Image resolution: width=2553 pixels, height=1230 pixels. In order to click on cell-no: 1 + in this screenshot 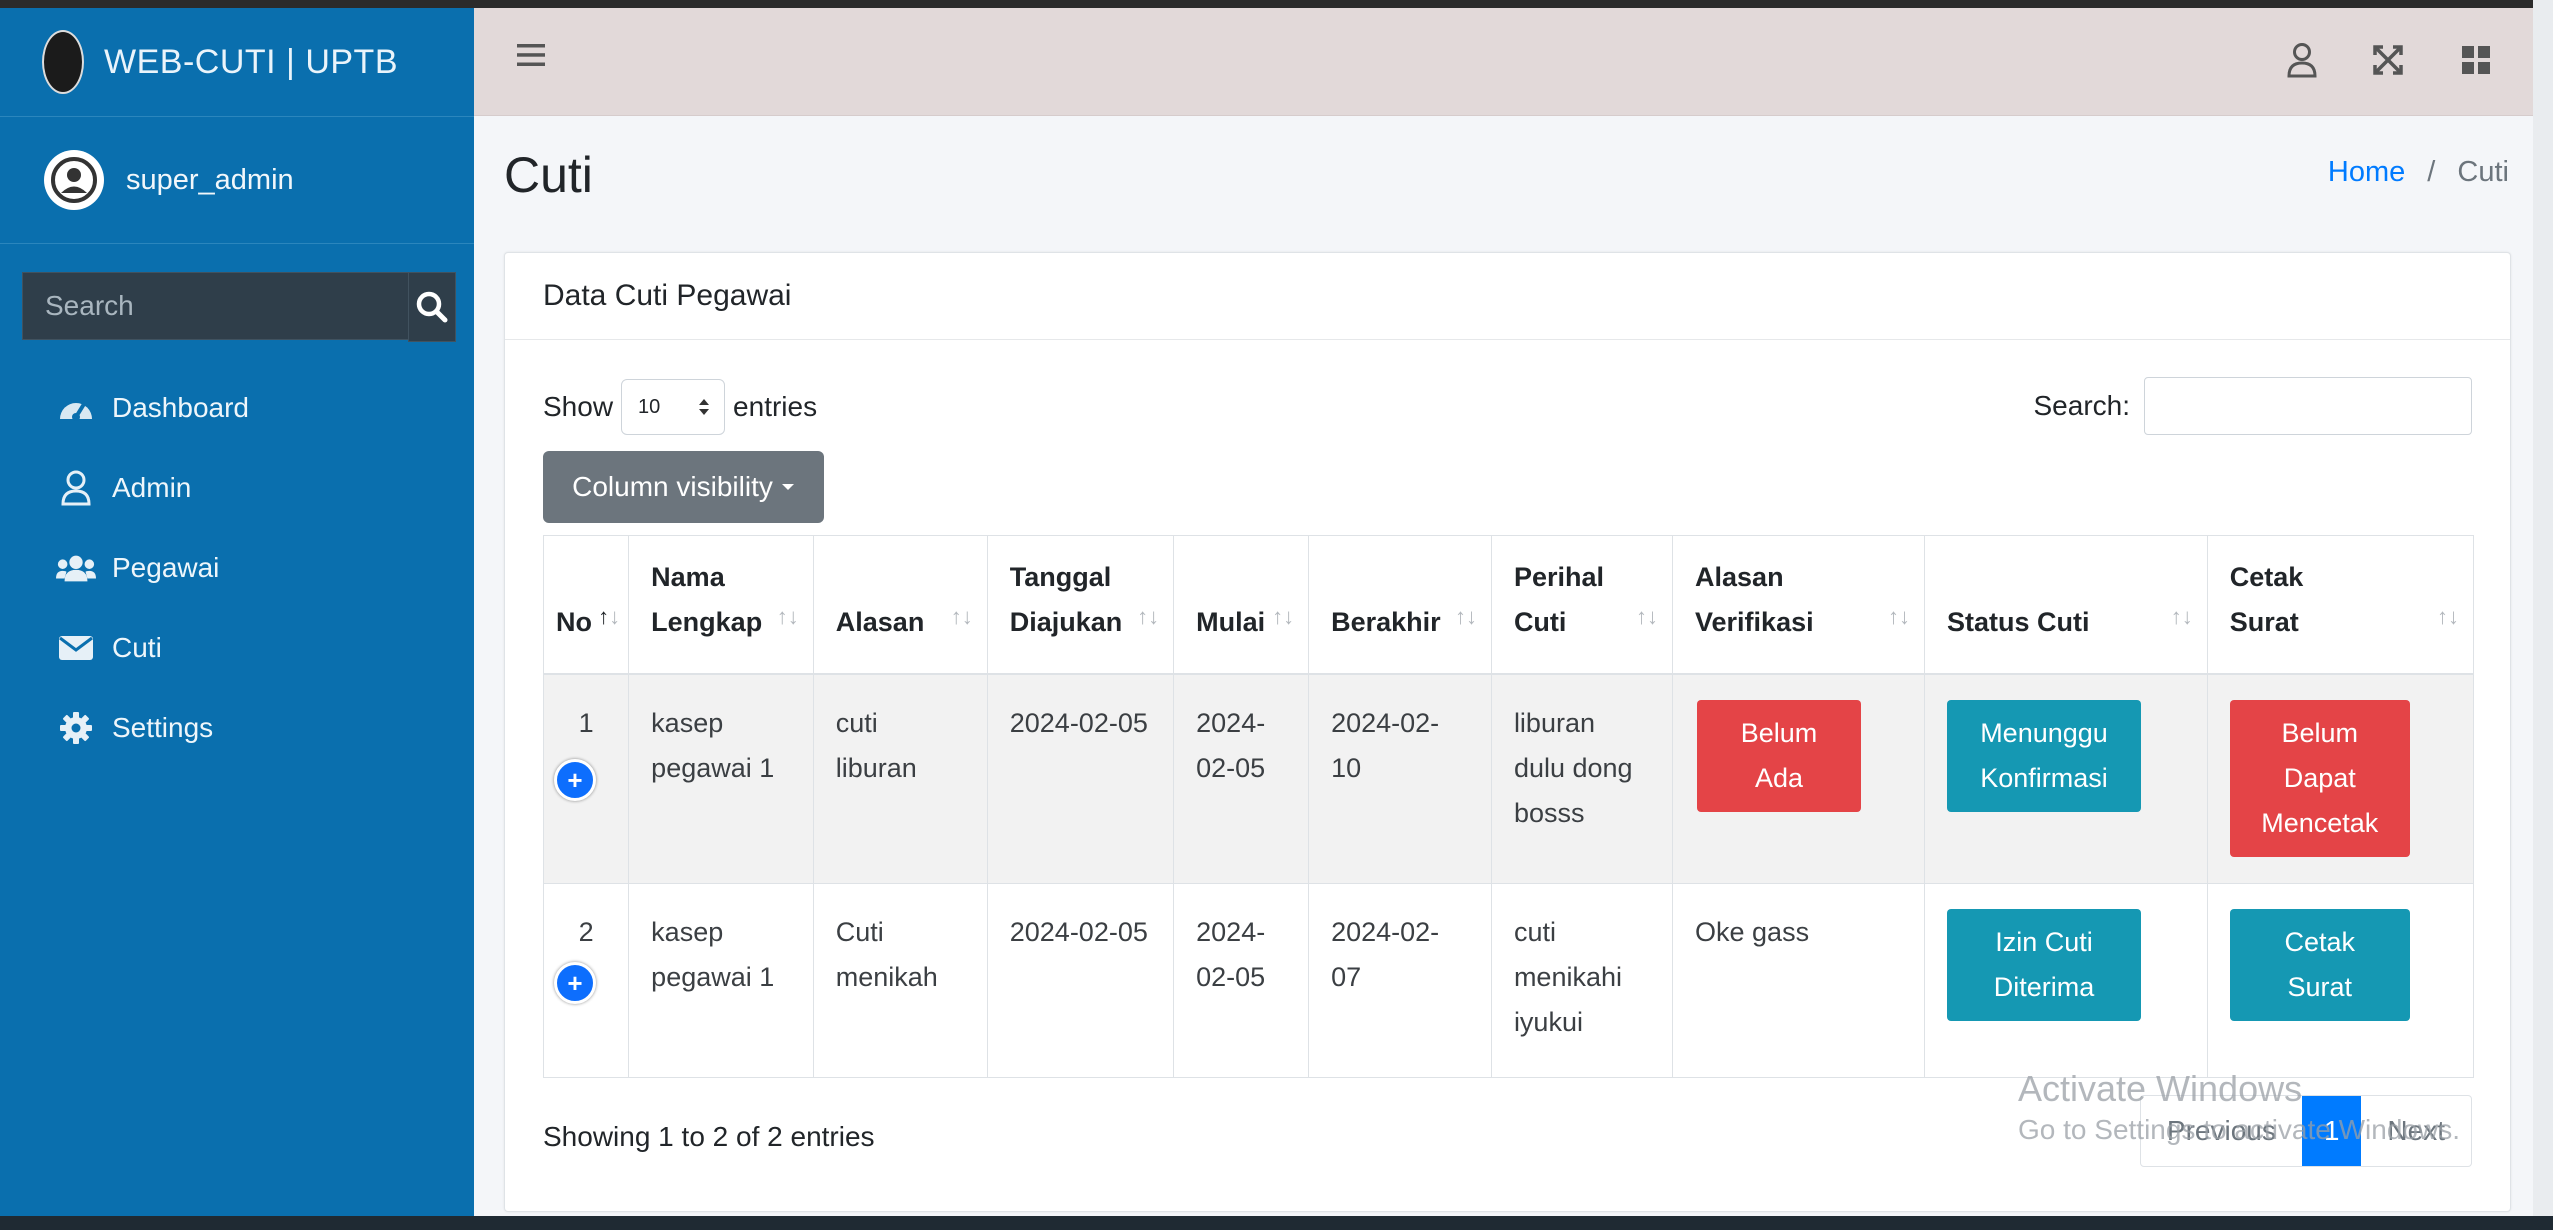, I will do `click(586, 778)`.